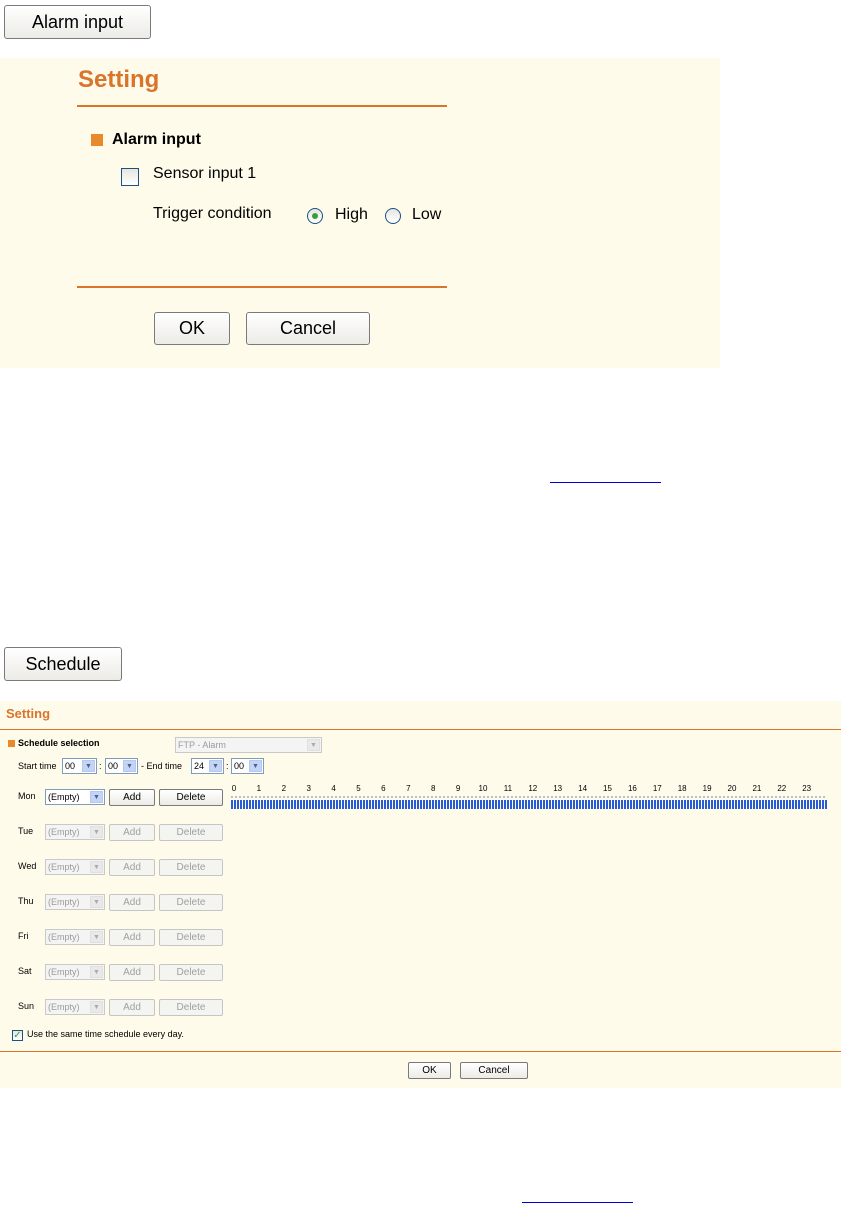  I want to click on day-sat-select: (Empty) ▼, so click(75, 972).